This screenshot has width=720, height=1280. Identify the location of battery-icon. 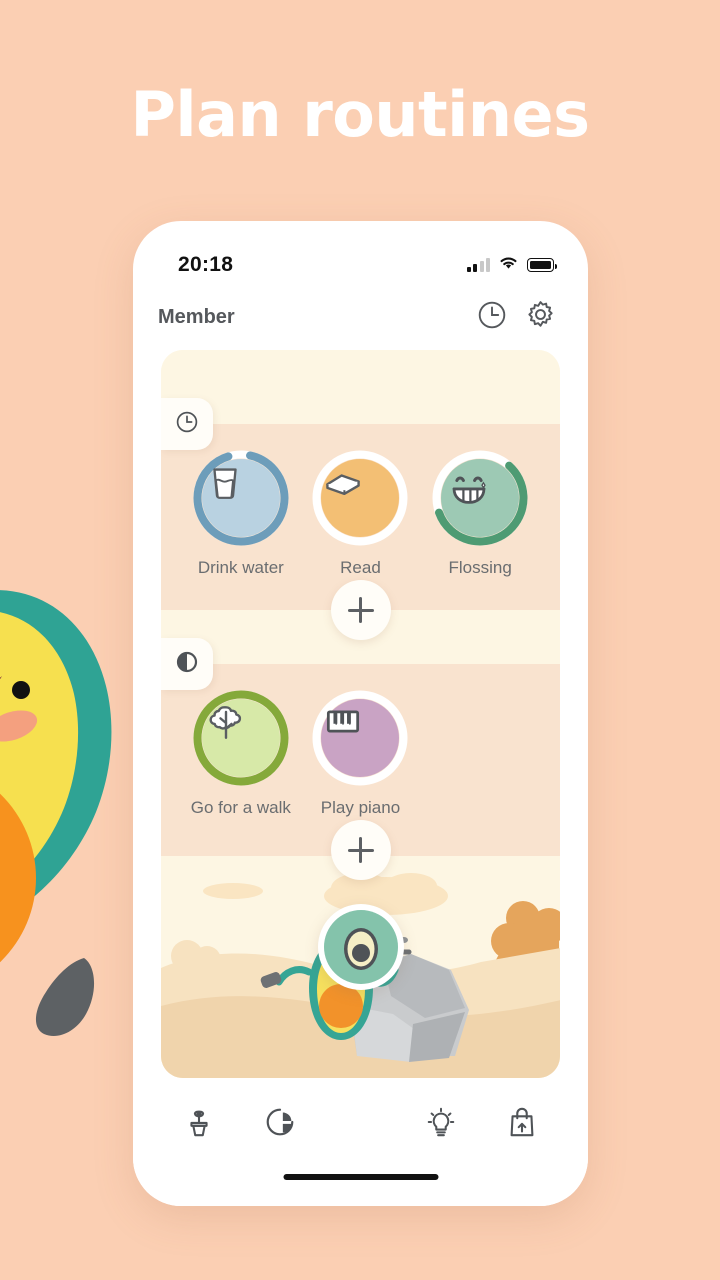
(542, 265).